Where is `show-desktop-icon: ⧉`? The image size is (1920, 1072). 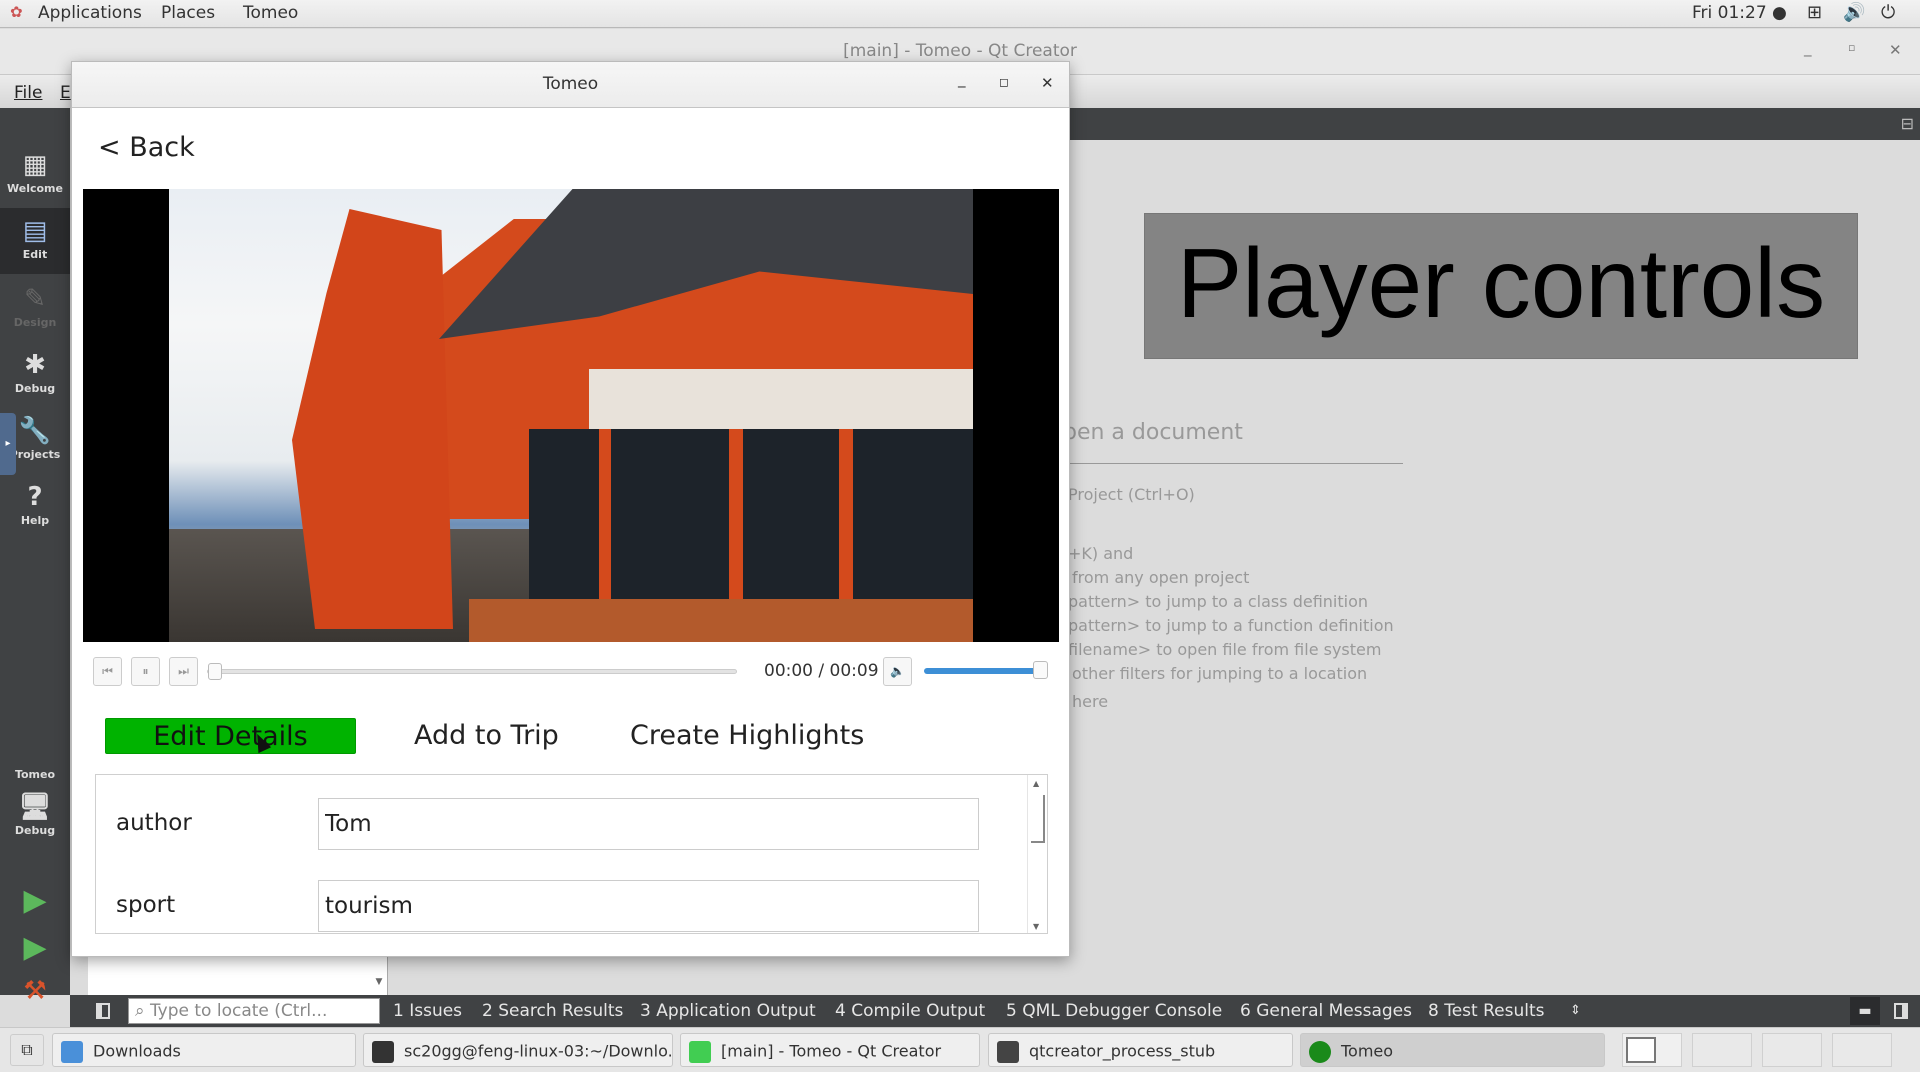 show-desktop-icon: ⧉ is located at coordinates (27, 1050).